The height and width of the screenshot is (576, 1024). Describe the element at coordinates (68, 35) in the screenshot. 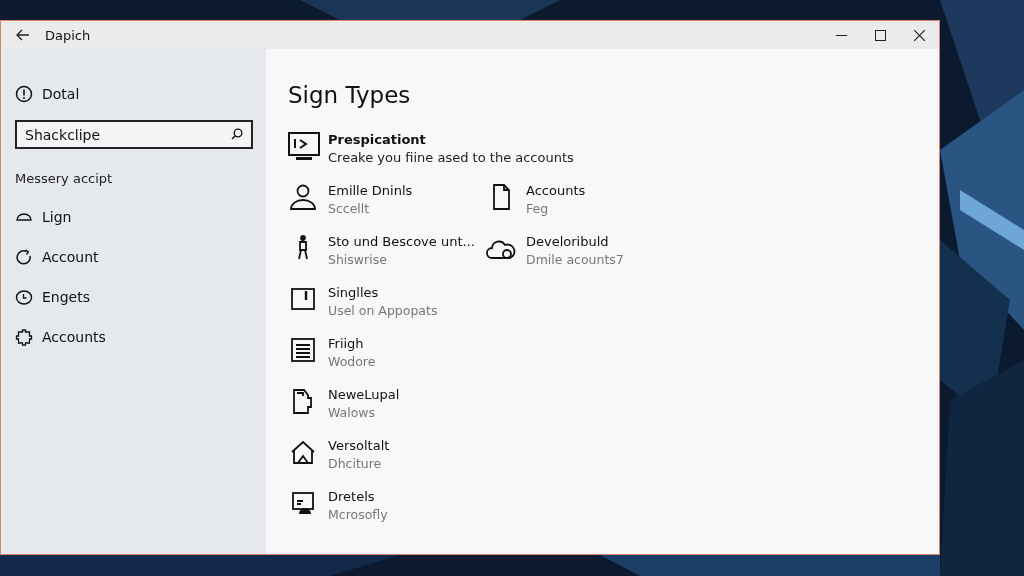

I see `window-title: Dapich` at that location.